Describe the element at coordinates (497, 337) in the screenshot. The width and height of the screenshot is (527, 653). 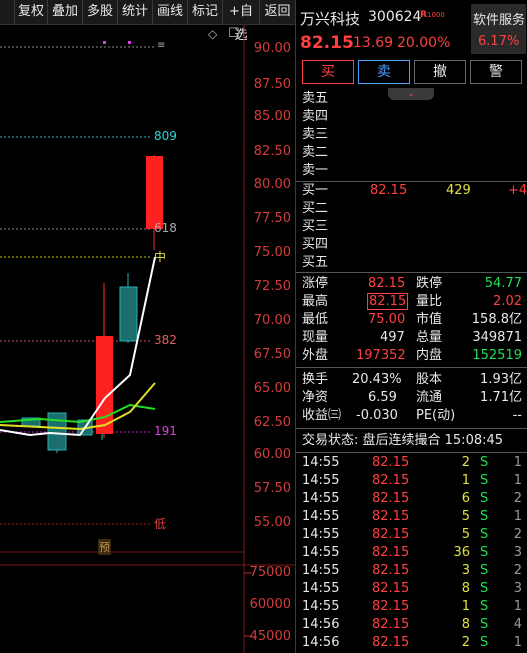
I see `total-vol-value: 349871` at that location.